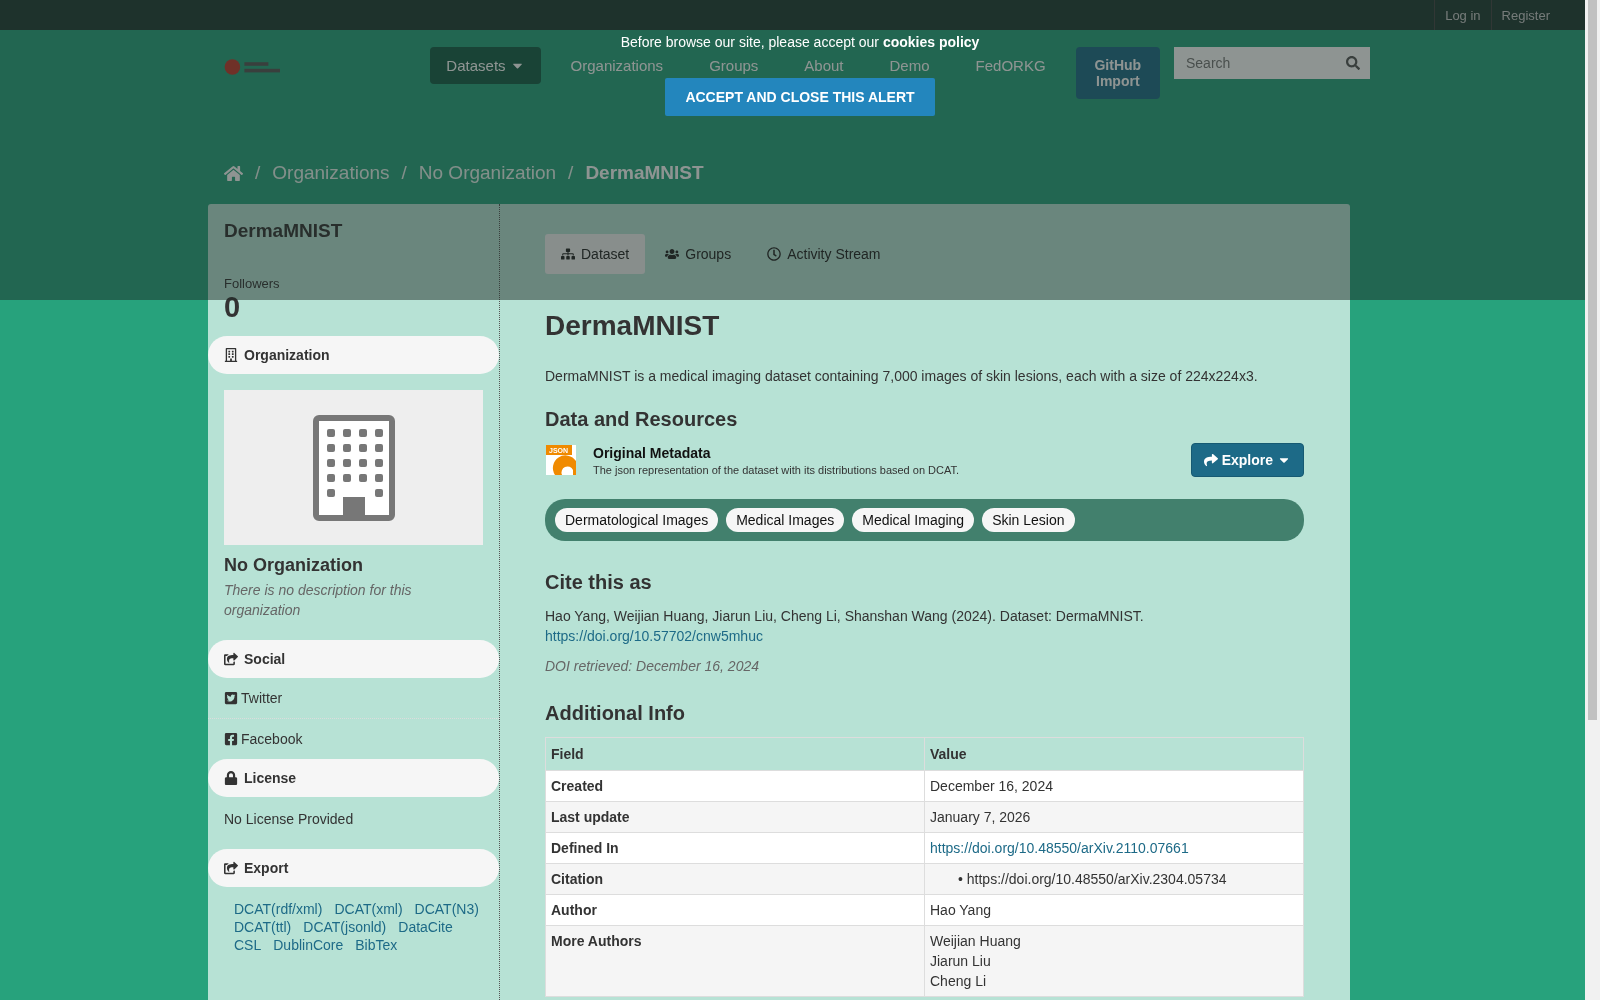  I want to click on organization-name: No Organization, so click(294, 565).